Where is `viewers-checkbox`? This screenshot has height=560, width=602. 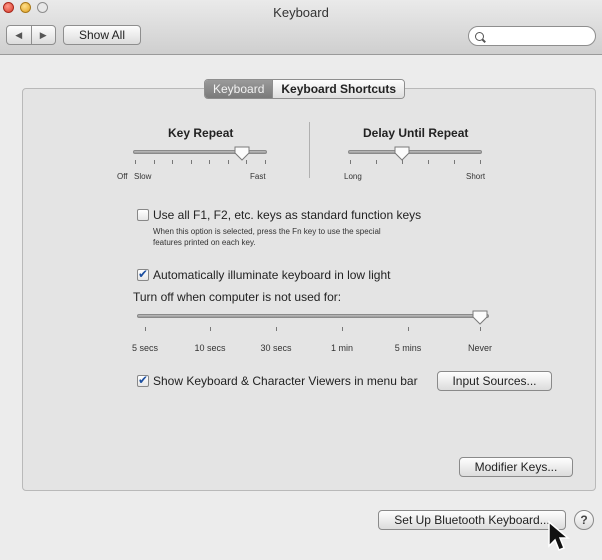 viewers-checkbox is located at coordinates (143, 380).